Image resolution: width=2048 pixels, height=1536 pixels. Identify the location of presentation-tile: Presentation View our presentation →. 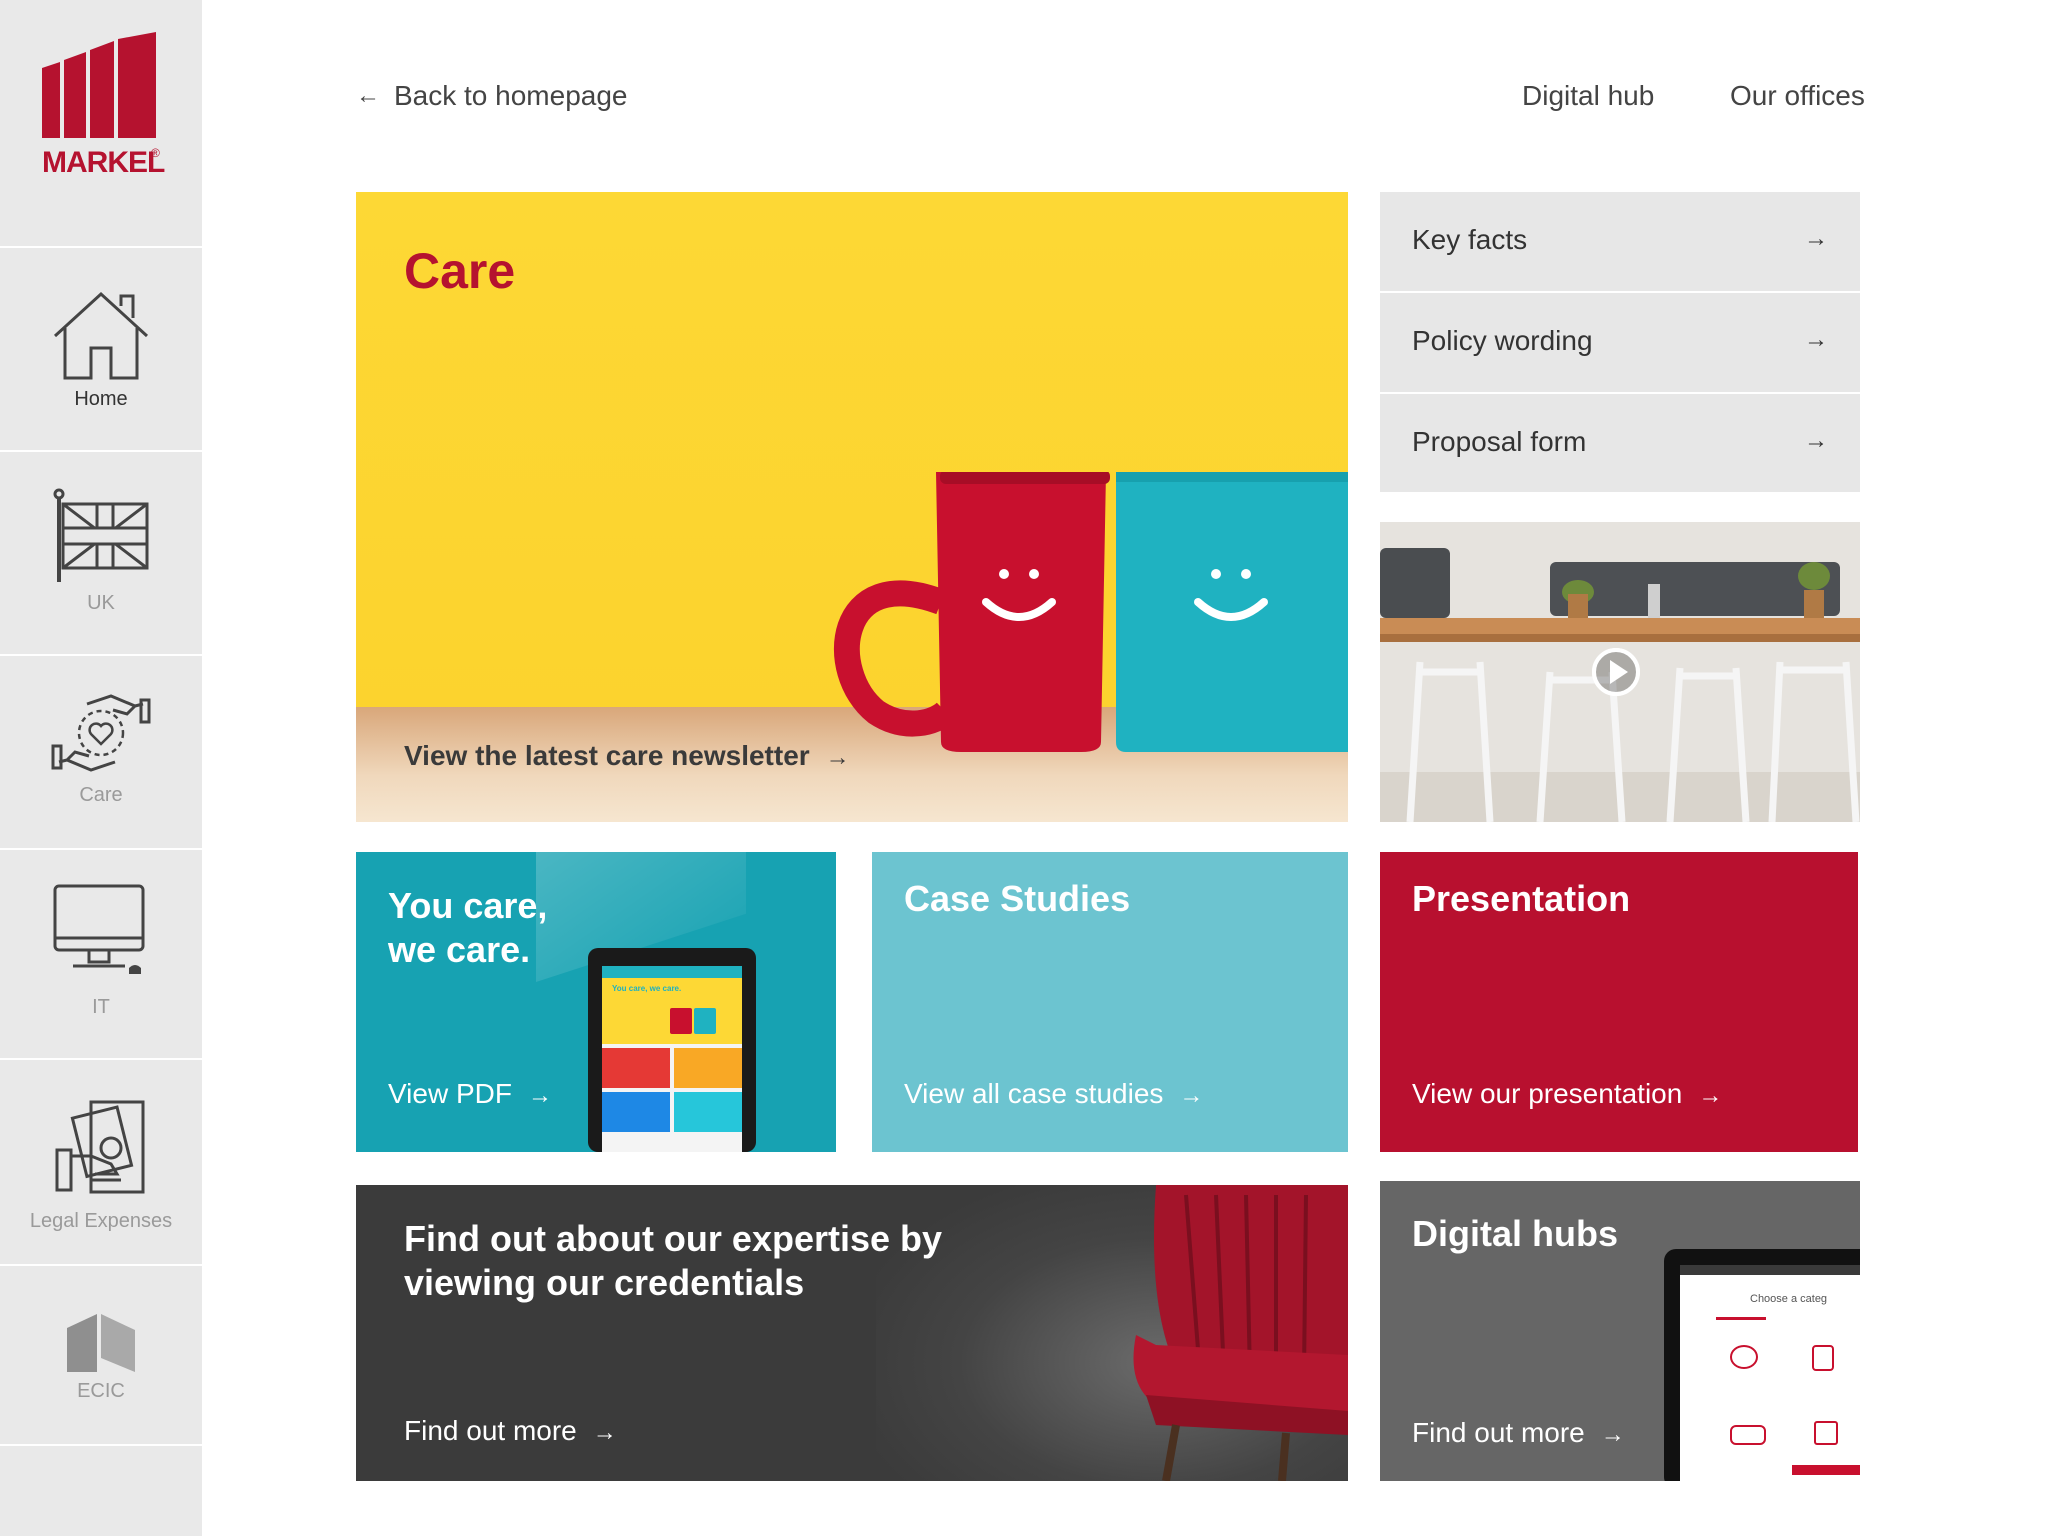
(1619, 1002).